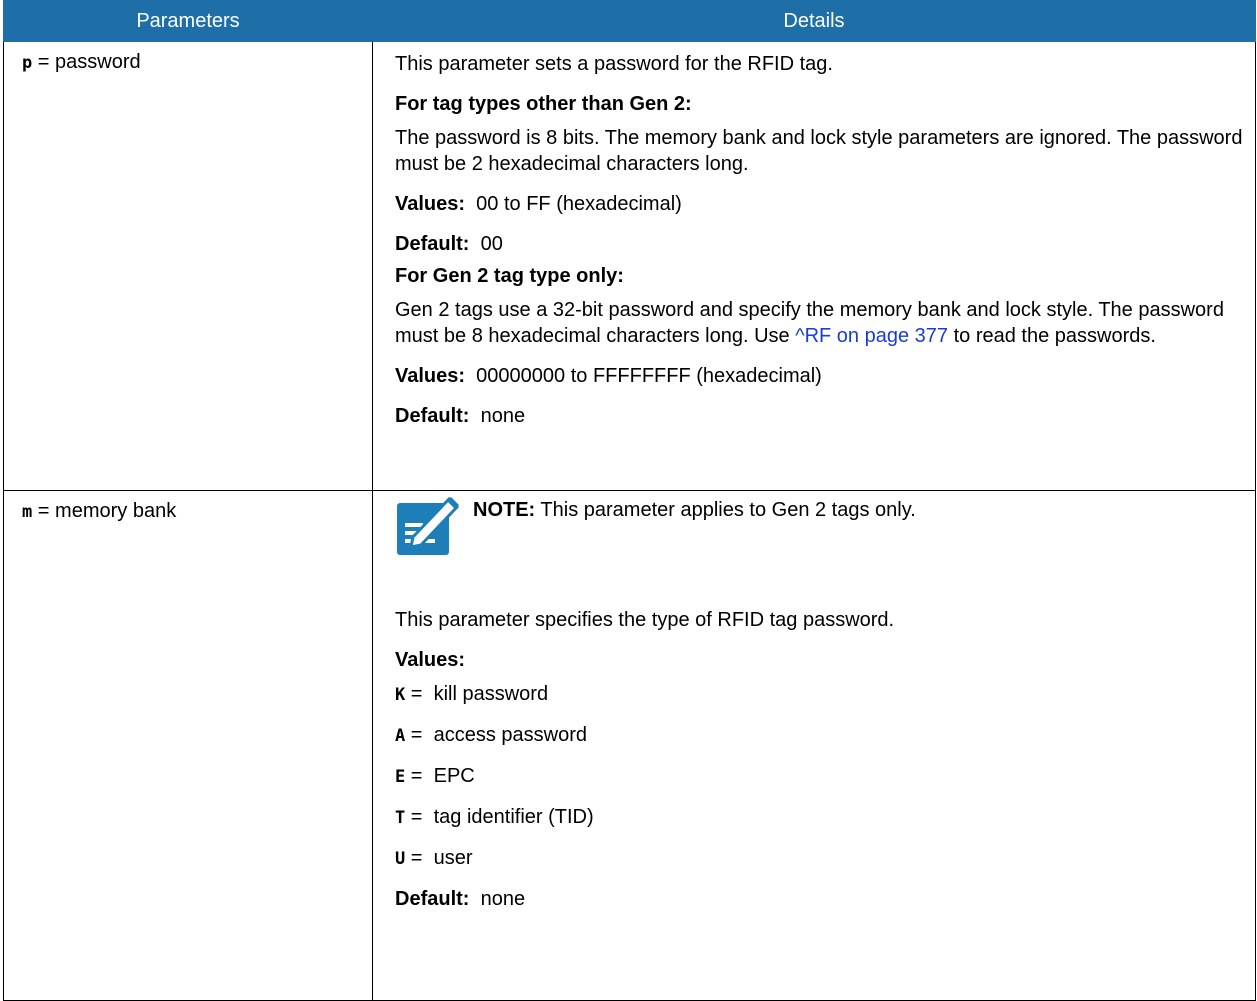 This screenshot has height=1001, width=1257. I want to click on table-header-row: Parameters Details, so click(629, 21).